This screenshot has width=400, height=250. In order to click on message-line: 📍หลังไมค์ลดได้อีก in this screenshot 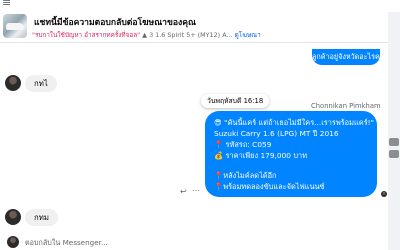, I will do `click(245, 175)`.